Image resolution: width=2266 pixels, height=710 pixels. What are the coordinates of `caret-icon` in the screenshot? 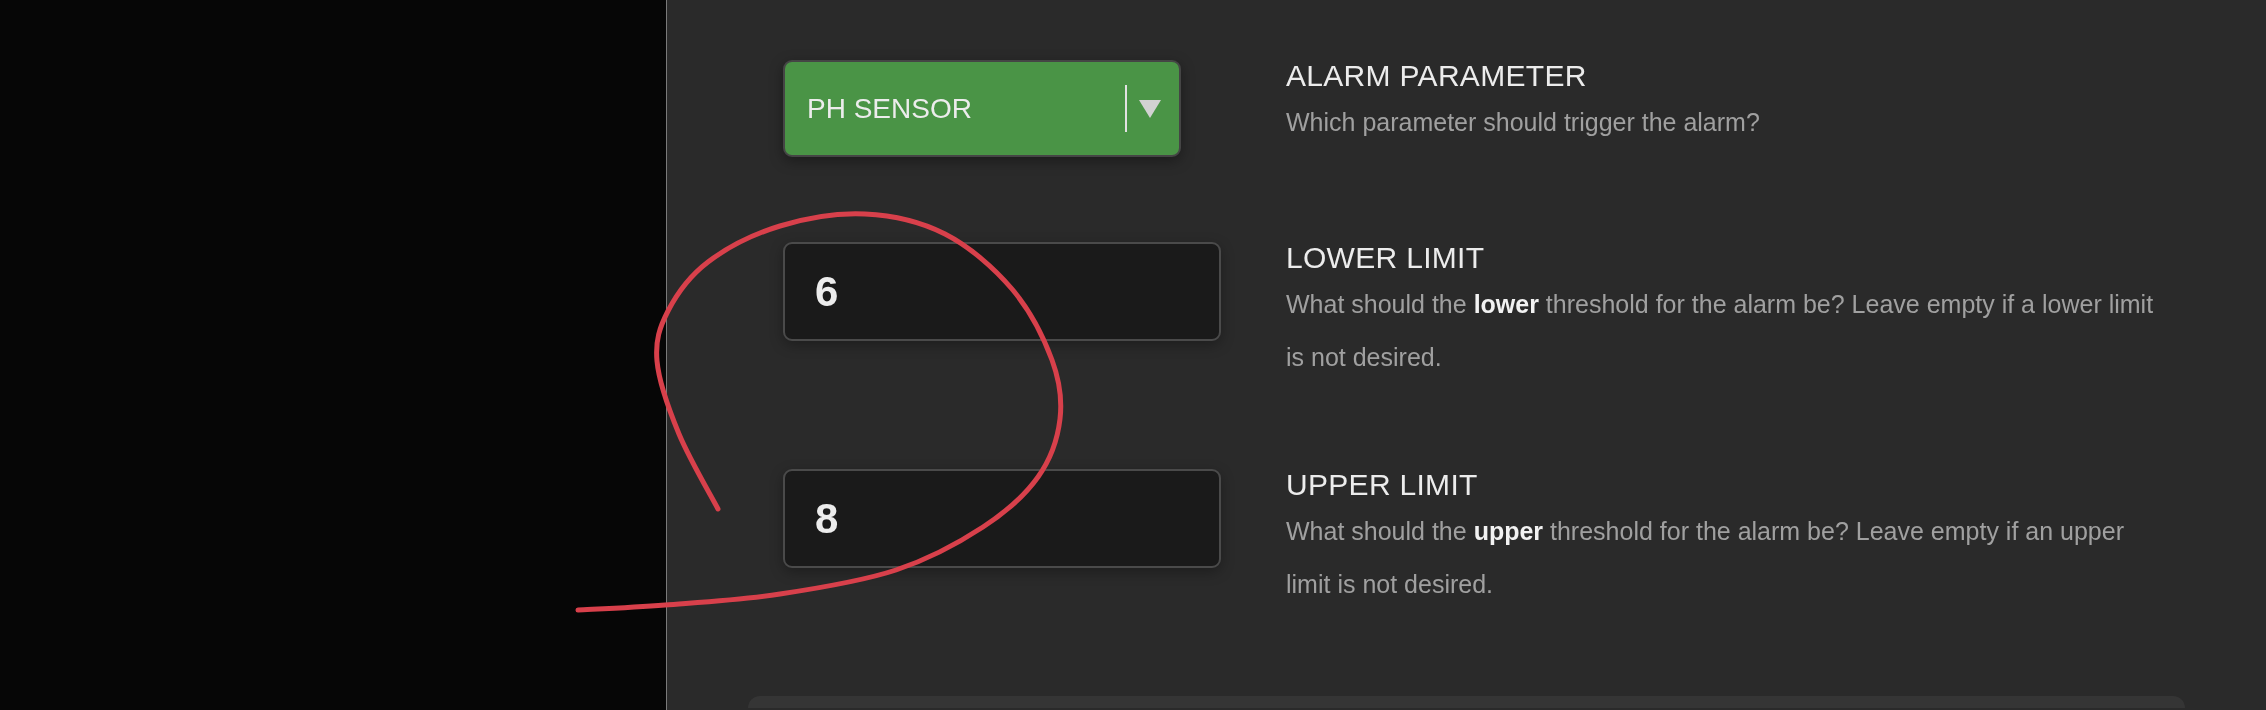 It's located at (1150, 108).